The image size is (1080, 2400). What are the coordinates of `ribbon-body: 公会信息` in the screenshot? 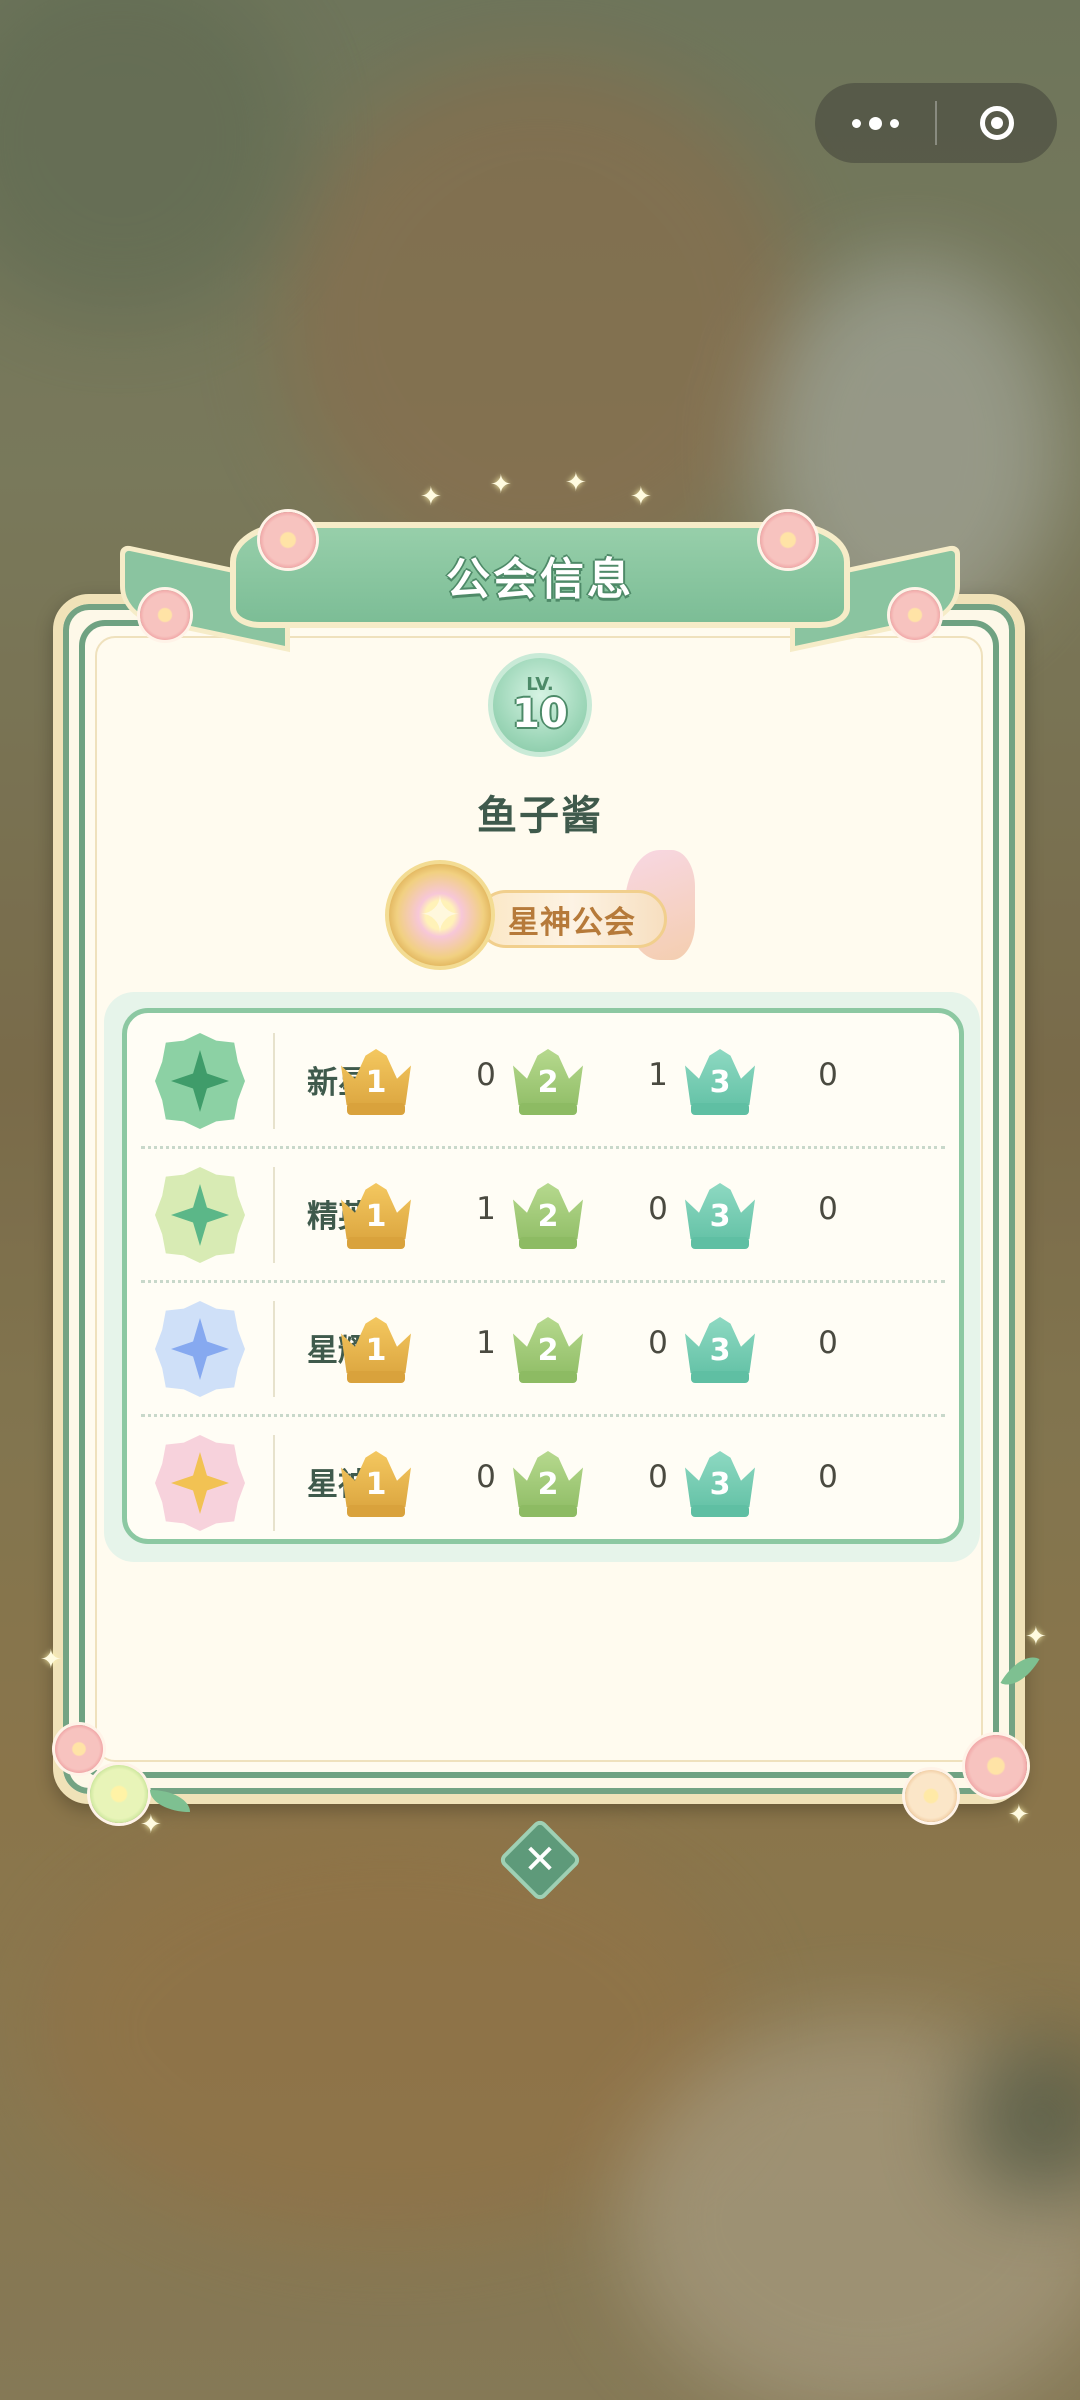 It's located at (540, 575).